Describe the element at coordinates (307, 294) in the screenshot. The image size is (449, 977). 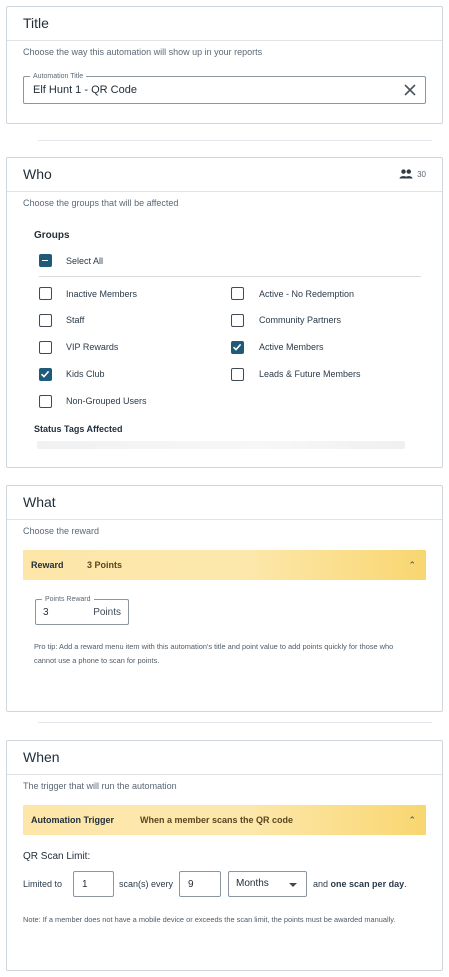
I see `group-label-active-no-redemption: Active - No Redemption` at that location.